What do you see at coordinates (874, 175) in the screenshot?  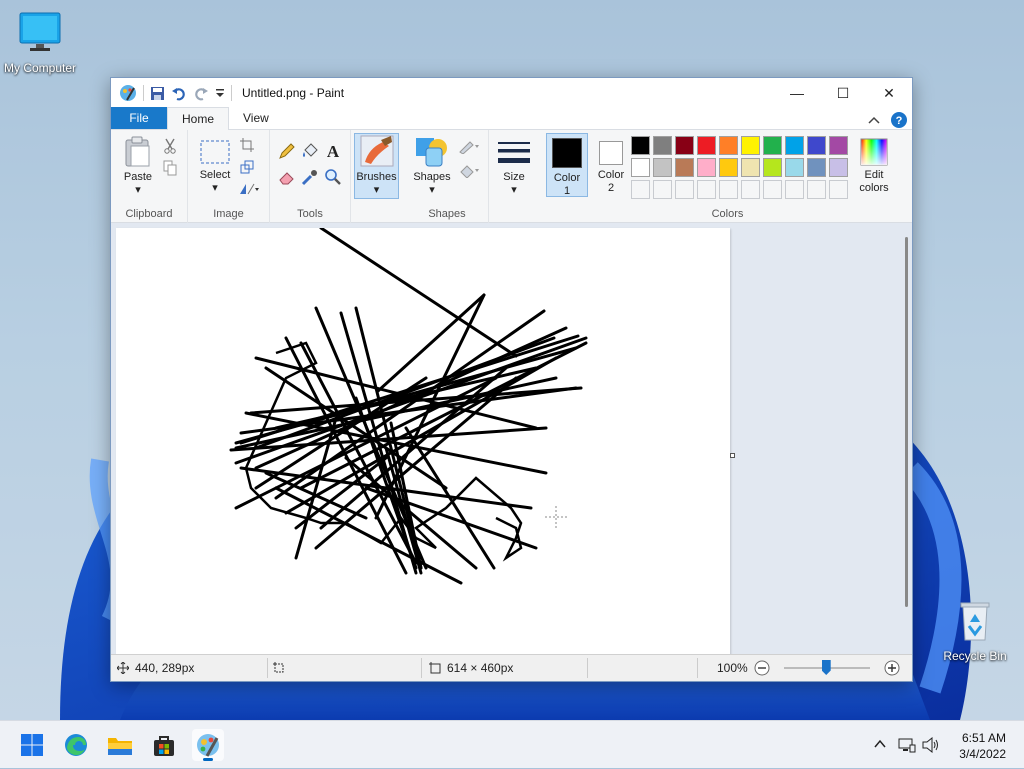 I see `edit-colors-label-1: Edit` at bounding box center [874, 175].